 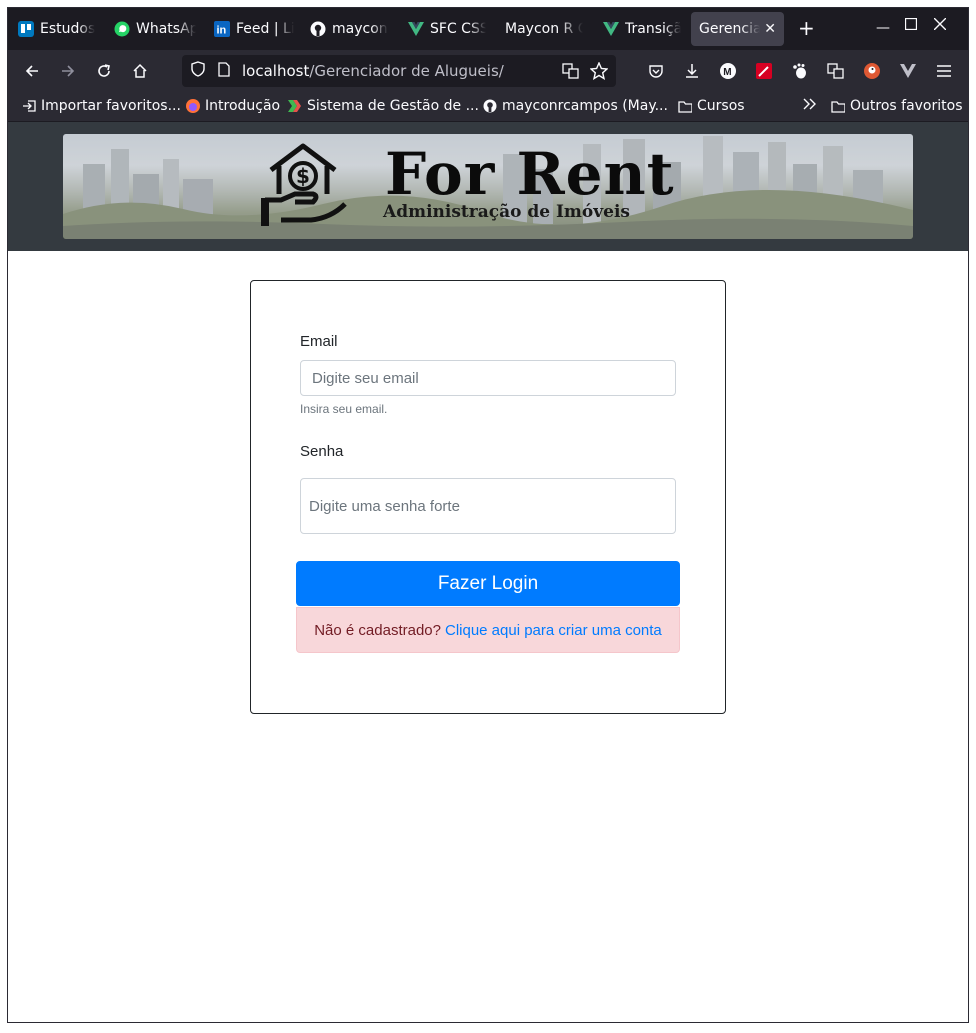 I want to click on close-window-icon, so click(x=940, y=25).